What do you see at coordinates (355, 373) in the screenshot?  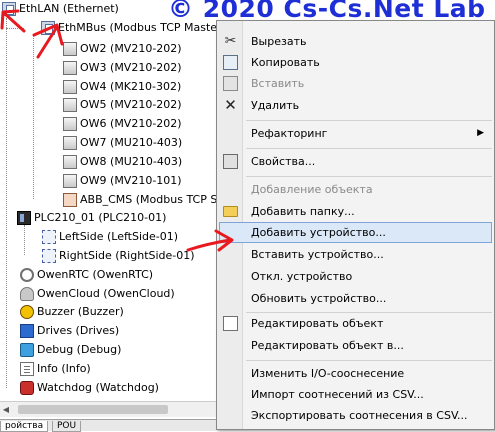 I see `menu-item-edit-io-mapping: Изменить I/O-сооснесение` at bounding box center [355, 373].